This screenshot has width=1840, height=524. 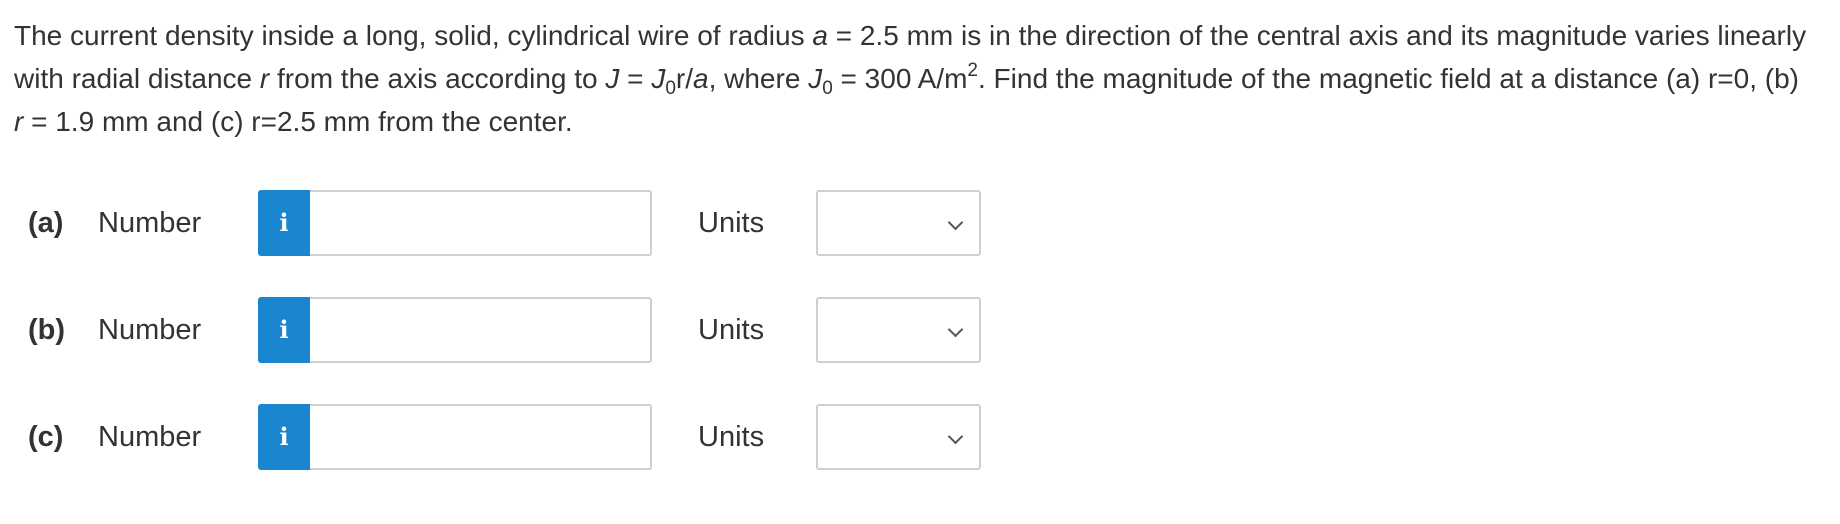 What do you see at coordinates (635, 78) in the screenshot?
I see `problem-text: =` at bounding box center [635, 78].